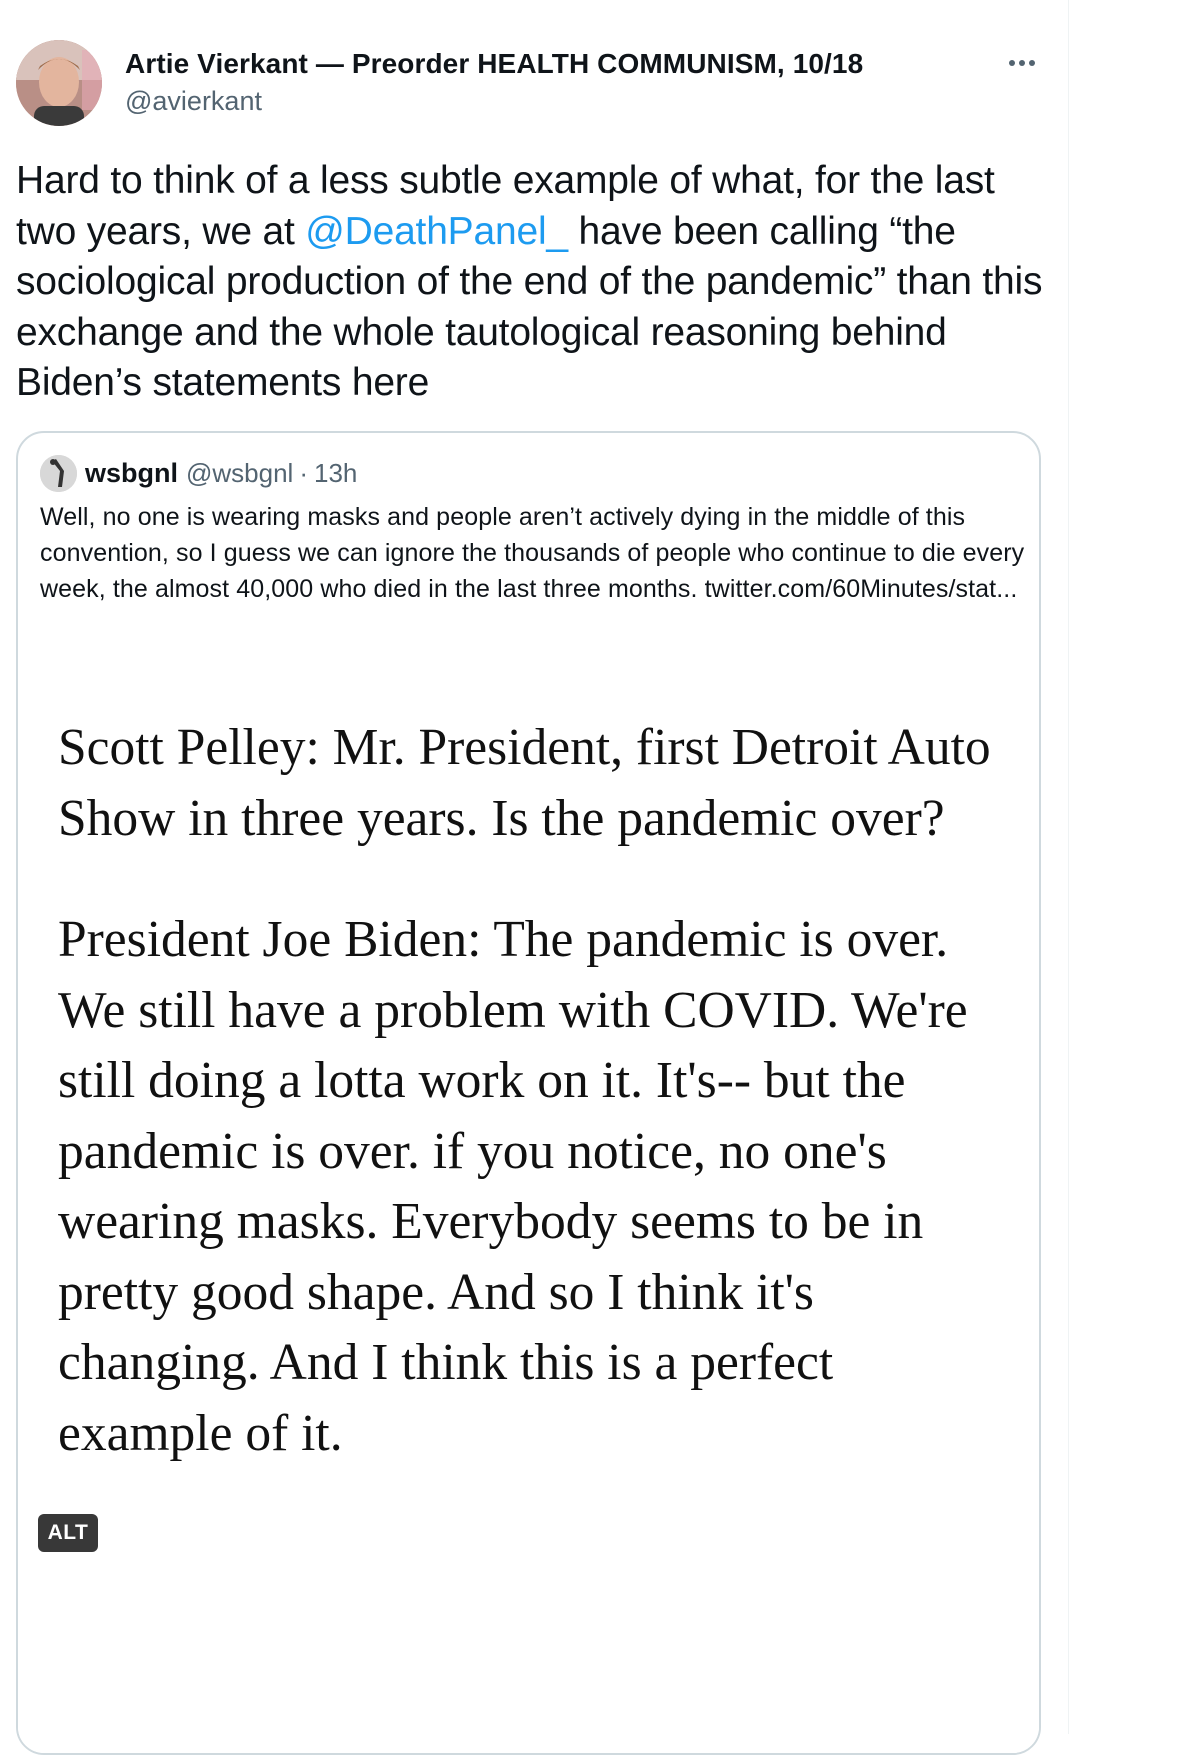  I want to click on author-handle: @avierkant, so click(494, 101).